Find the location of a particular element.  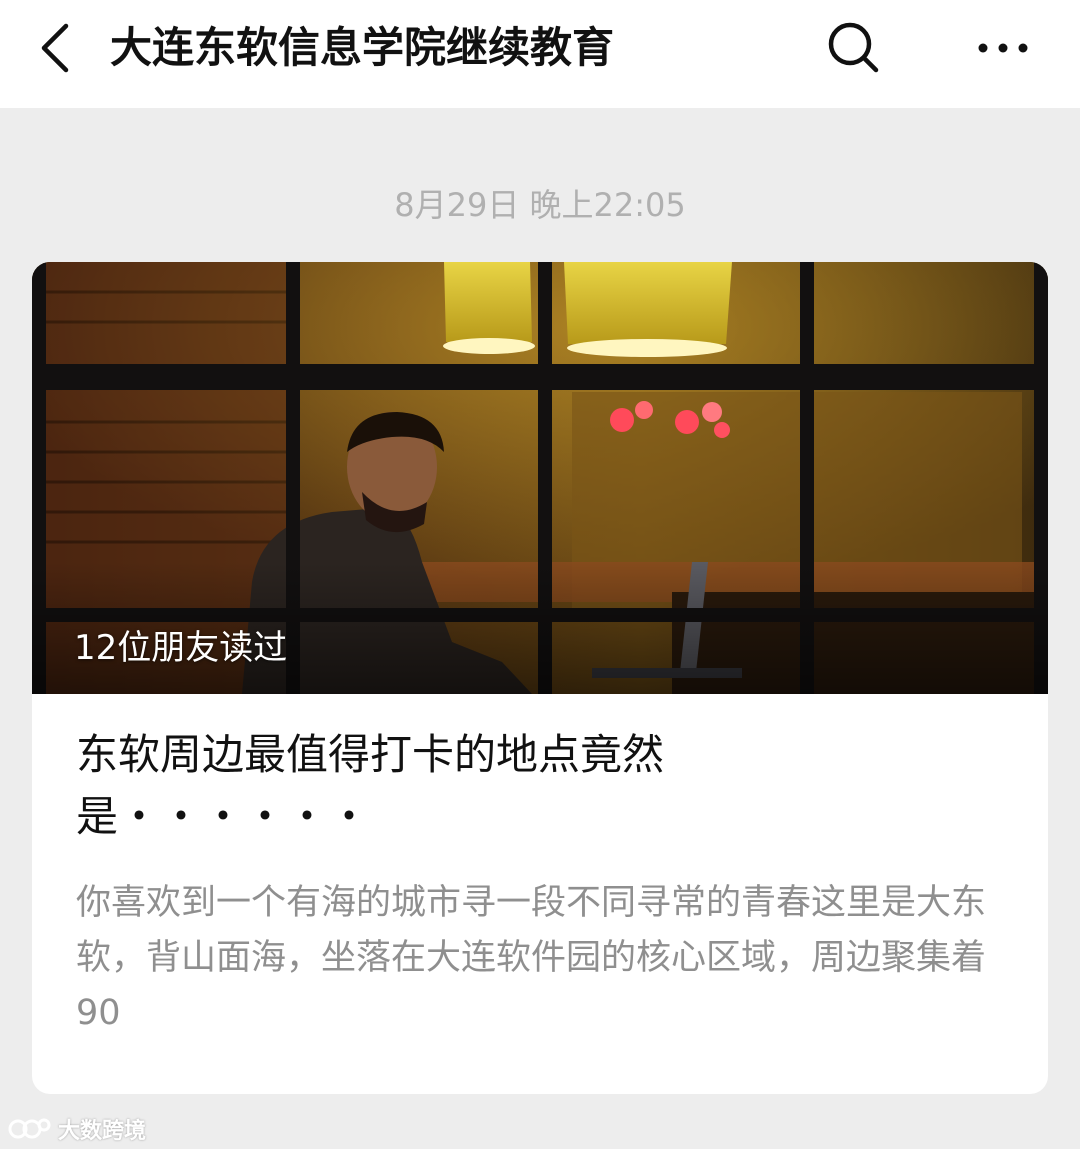

watermark-text: 大数跨境 is located at coordinates (102, 1131).